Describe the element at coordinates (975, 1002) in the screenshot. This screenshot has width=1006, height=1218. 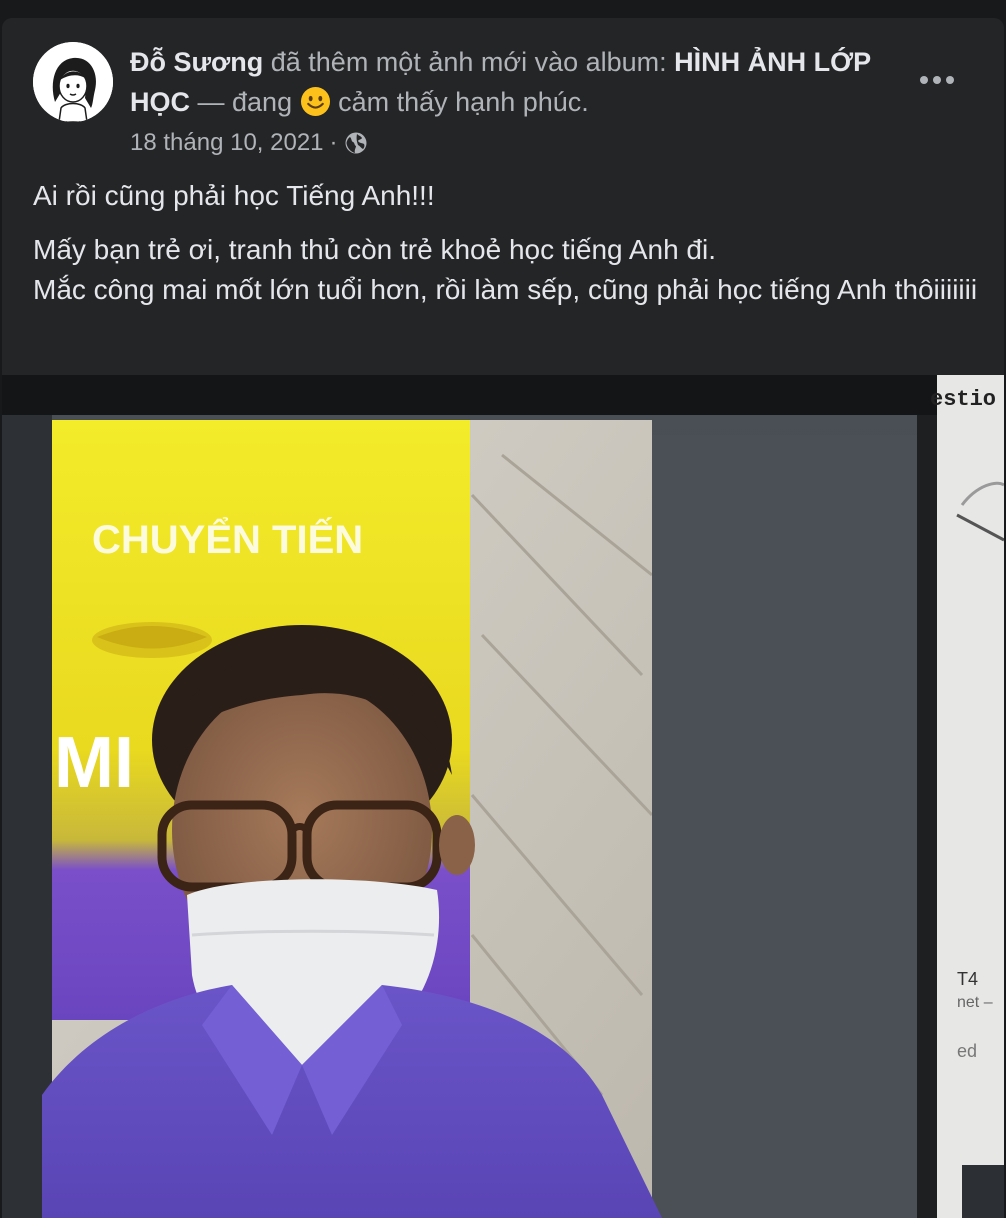
I see `side-text-3: net –` at that location.